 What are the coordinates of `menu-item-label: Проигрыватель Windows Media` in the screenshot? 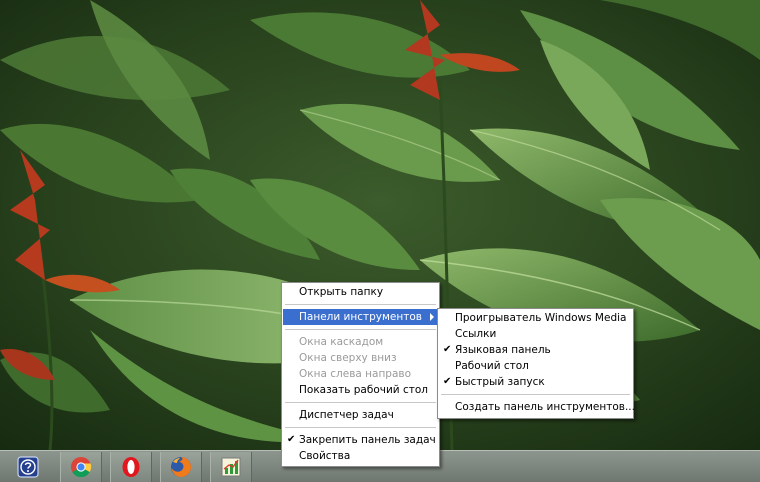 It's located at (541, 318).